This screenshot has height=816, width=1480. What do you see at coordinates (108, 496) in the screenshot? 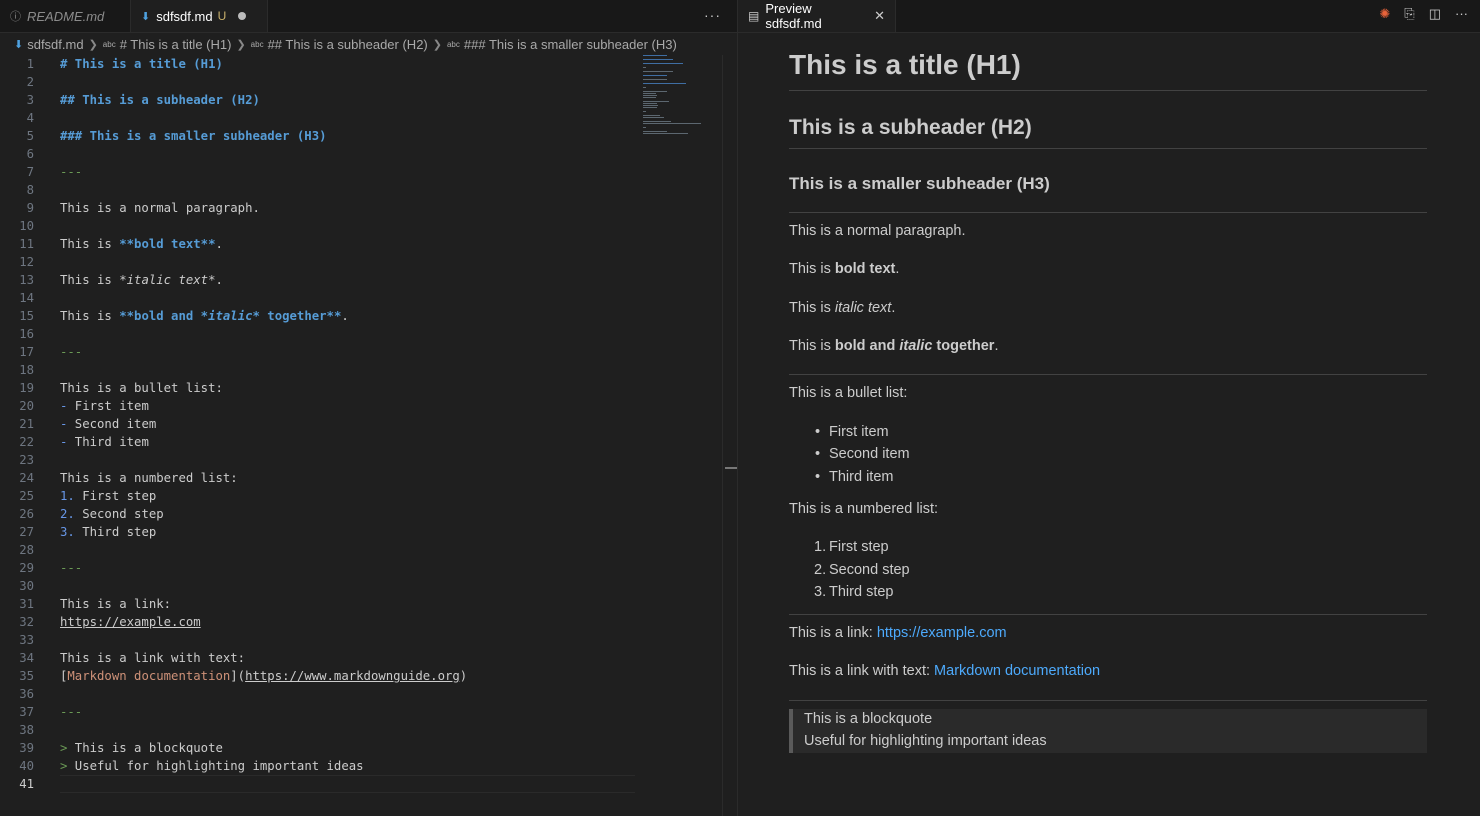
I see `code-text: 1. First step` at bounding box center [108, 496].